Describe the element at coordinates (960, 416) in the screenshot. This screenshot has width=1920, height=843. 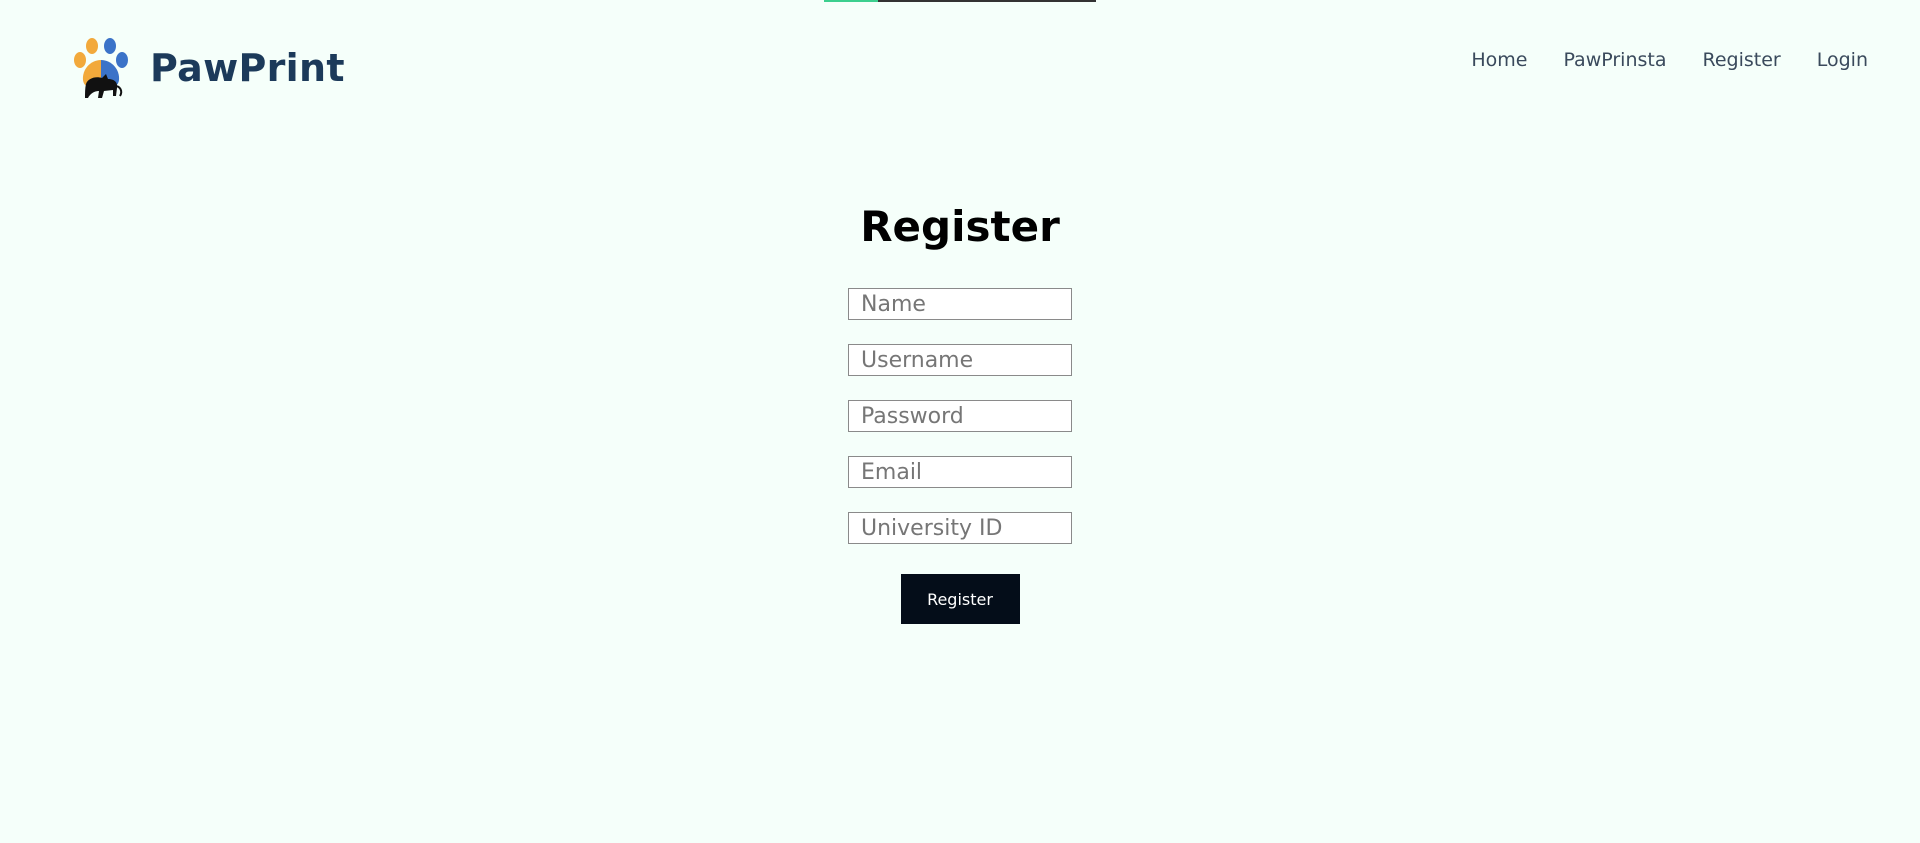
I see `password-field` at that location.